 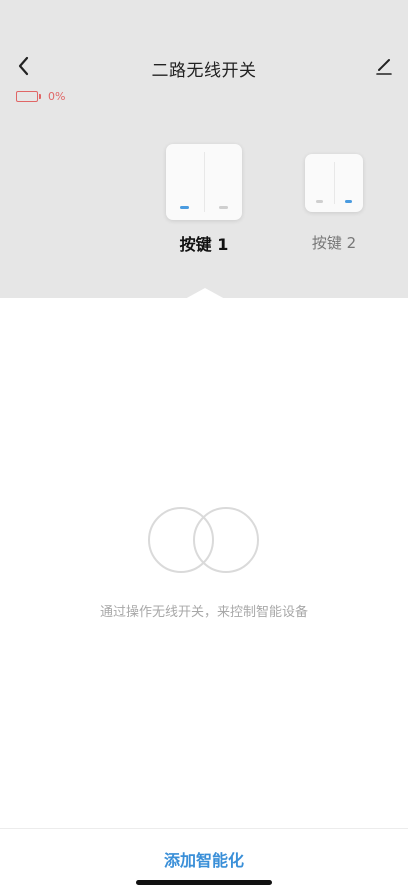 What do you see at coordinates (223, 207) in the screenshot?
I see `led-right-off` at bounding box center [223, 207].